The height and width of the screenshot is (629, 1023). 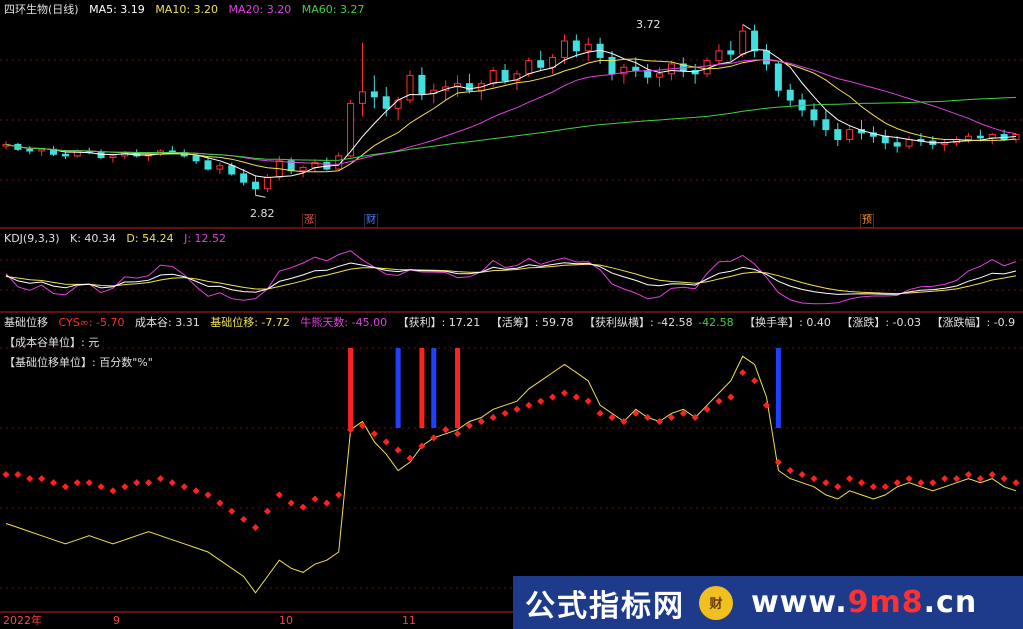 I want to click on indicator-title: 基础位移, so click(x=26, y=322).